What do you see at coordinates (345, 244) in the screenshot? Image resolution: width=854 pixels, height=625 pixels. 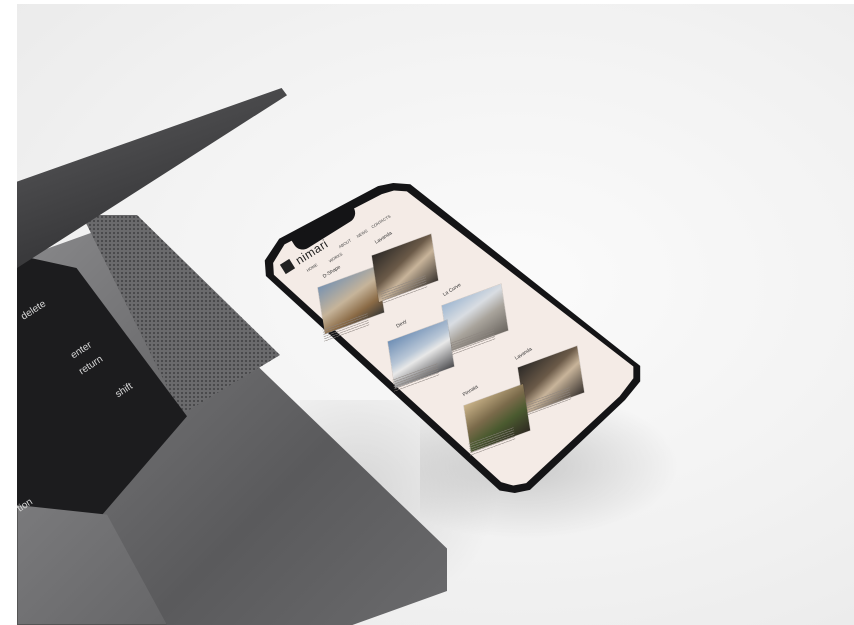 I see `nav-about: ABOUT` at bounding box center [345, 244].